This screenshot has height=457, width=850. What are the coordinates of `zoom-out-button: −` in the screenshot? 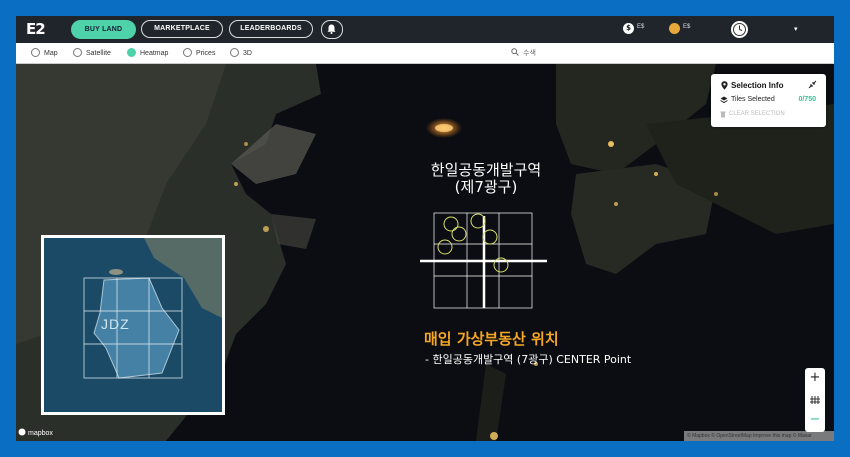 It's located at (815, 419).